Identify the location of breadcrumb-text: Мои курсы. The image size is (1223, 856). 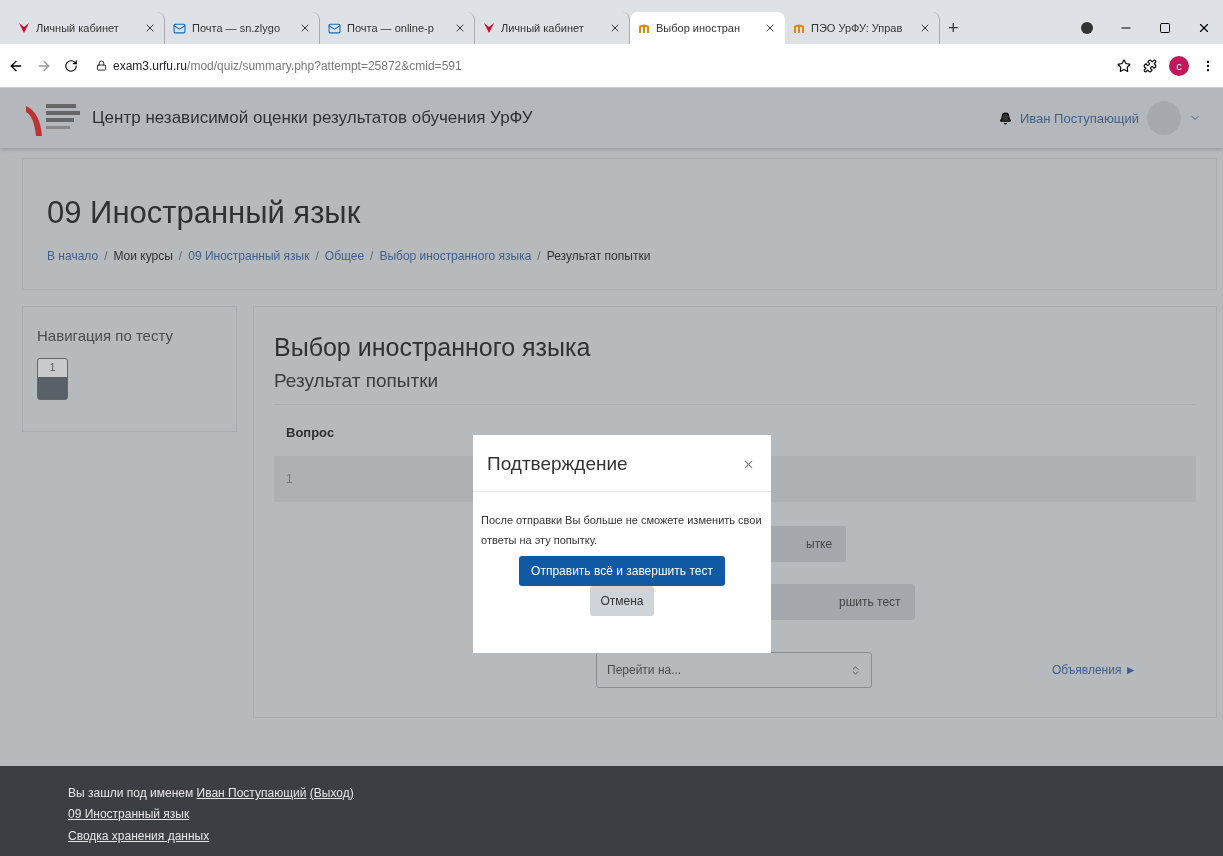
(143, 256).